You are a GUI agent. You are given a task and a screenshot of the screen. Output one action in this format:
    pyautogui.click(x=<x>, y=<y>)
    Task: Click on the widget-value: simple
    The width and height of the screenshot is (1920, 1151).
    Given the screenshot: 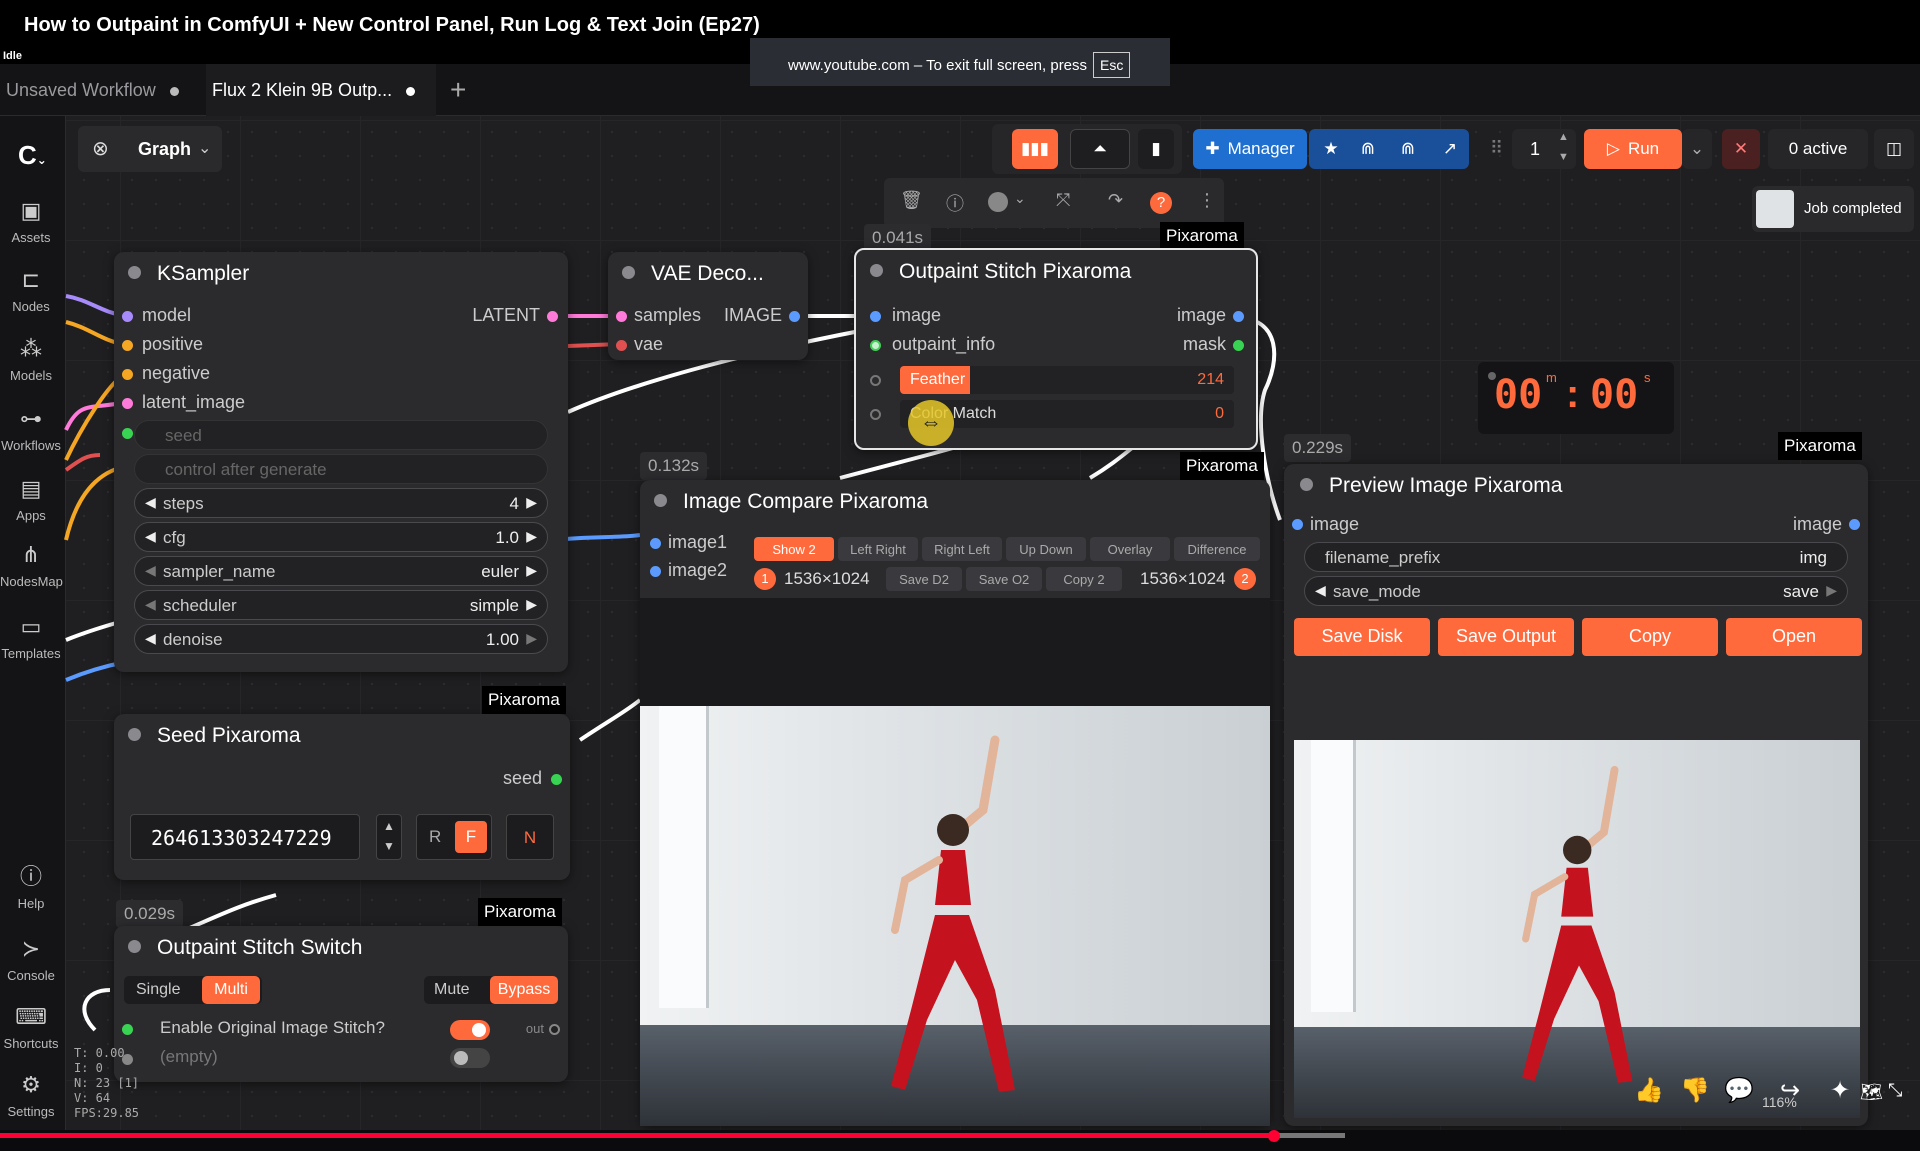 What is the action you would take?
    pyautogui.click(x=494, y=605)
    